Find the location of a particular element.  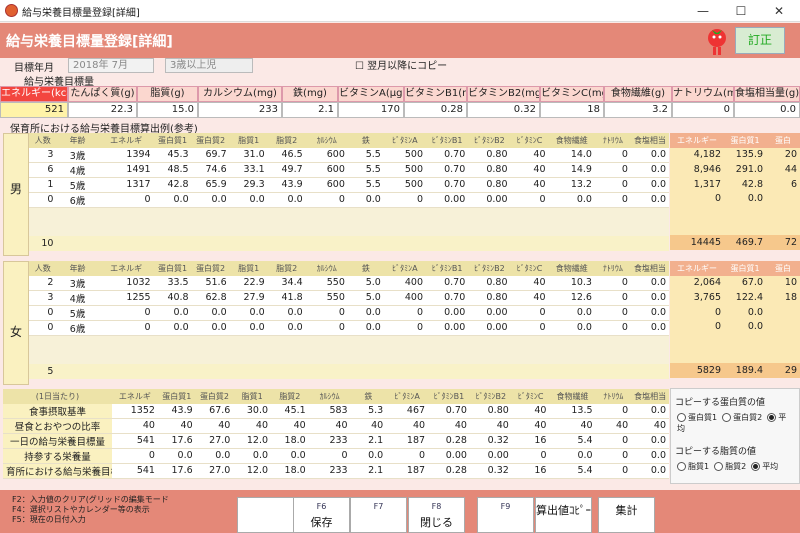

age-group-select: 3歳以上児 is located at coordinates (209, 65).